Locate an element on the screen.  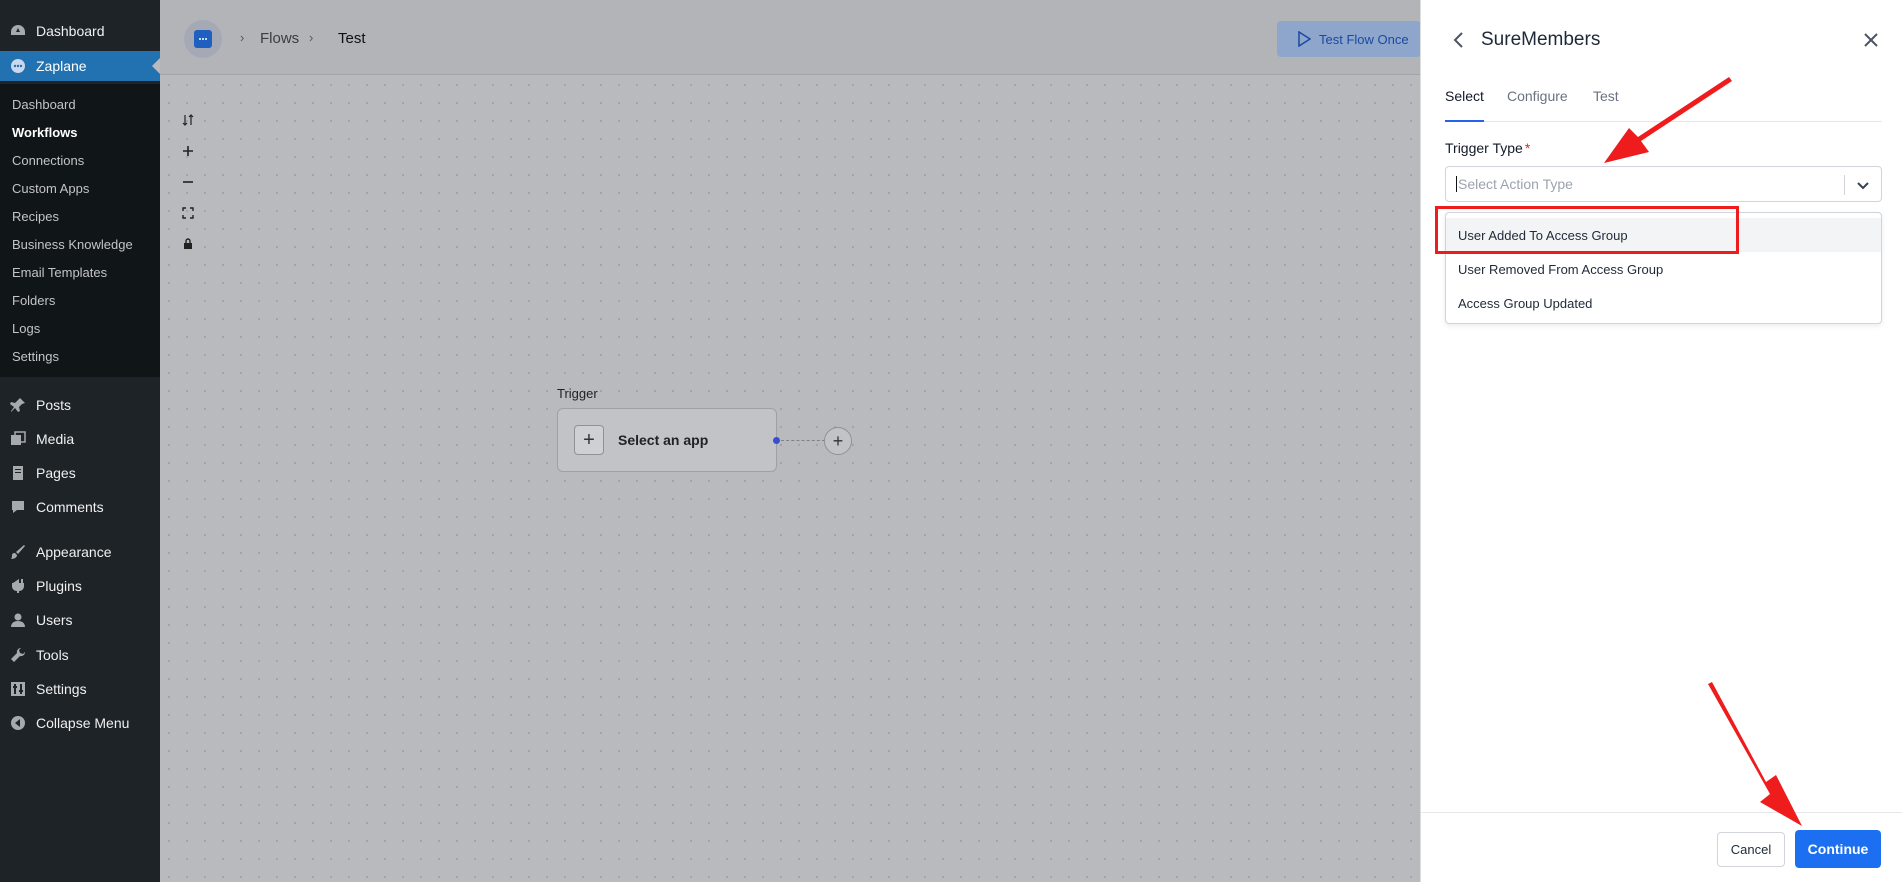
dashboard-icon is located at coordinates (18, 31).